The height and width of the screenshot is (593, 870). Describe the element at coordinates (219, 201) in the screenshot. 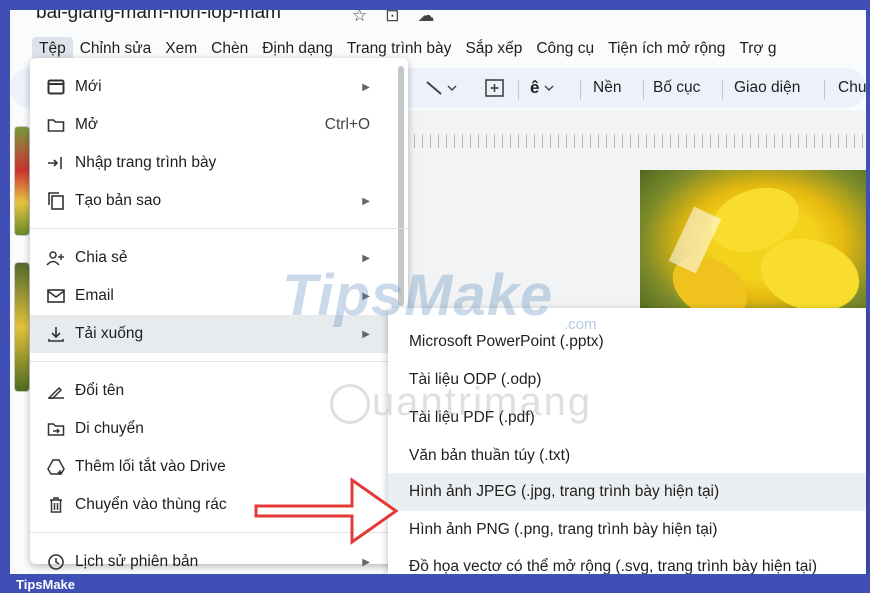

I see `file-menu-make-copy: Tạo bản sao ▶` at that location.